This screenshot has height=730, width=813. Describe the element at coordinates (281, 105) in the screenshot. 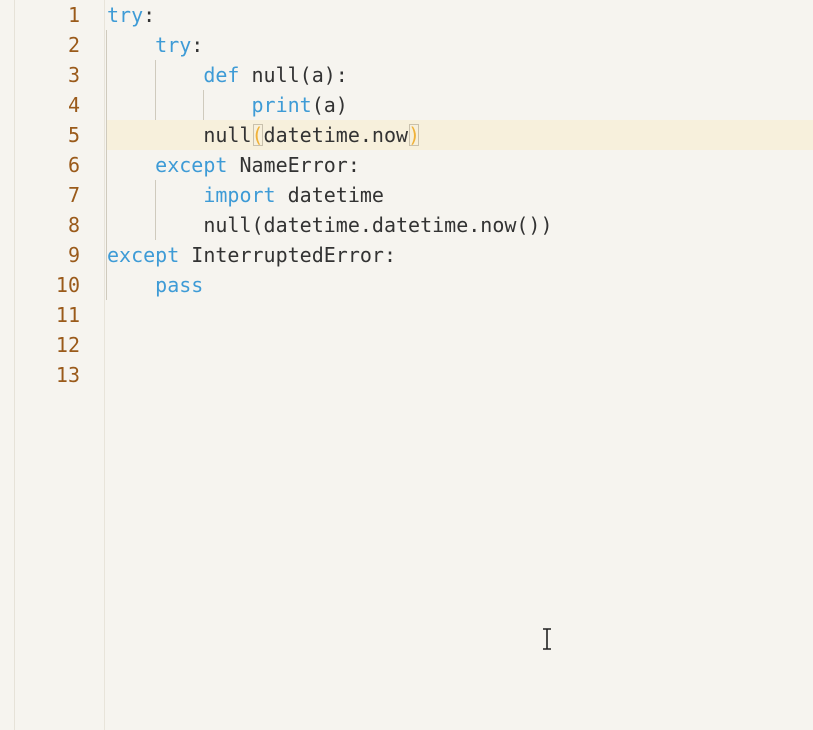

I see `builtin-token: print` at that location.